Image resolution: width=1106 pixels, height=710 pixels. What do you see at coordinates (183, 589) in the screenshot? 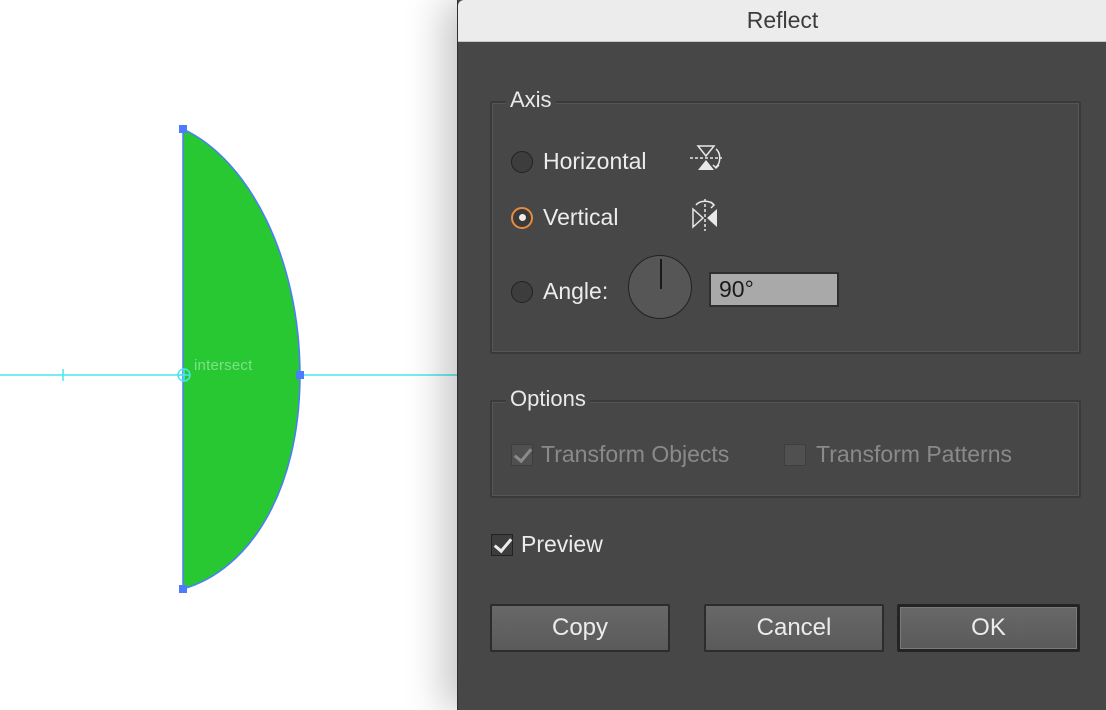
I see `anchor-point-bottom` at bounding box center [183, 589].